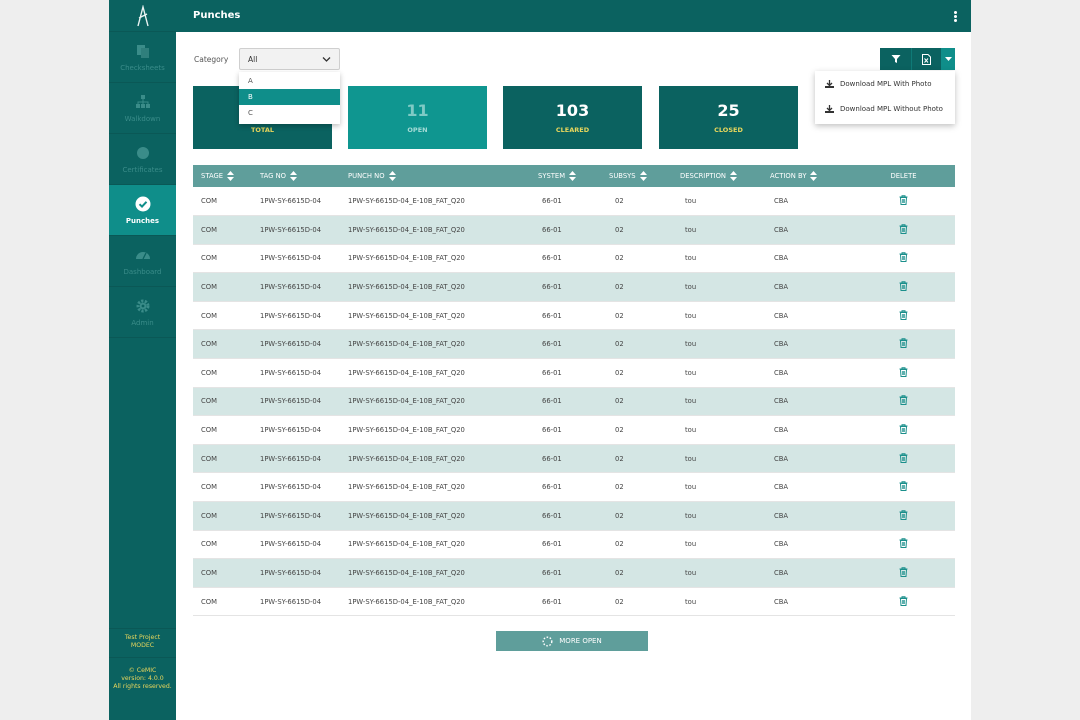  What do you see at coordinates (885, 84) in the screenshot?
I see `download-mpl-with-photo: Download MPL With Photo` at bounding box center [885, 84].